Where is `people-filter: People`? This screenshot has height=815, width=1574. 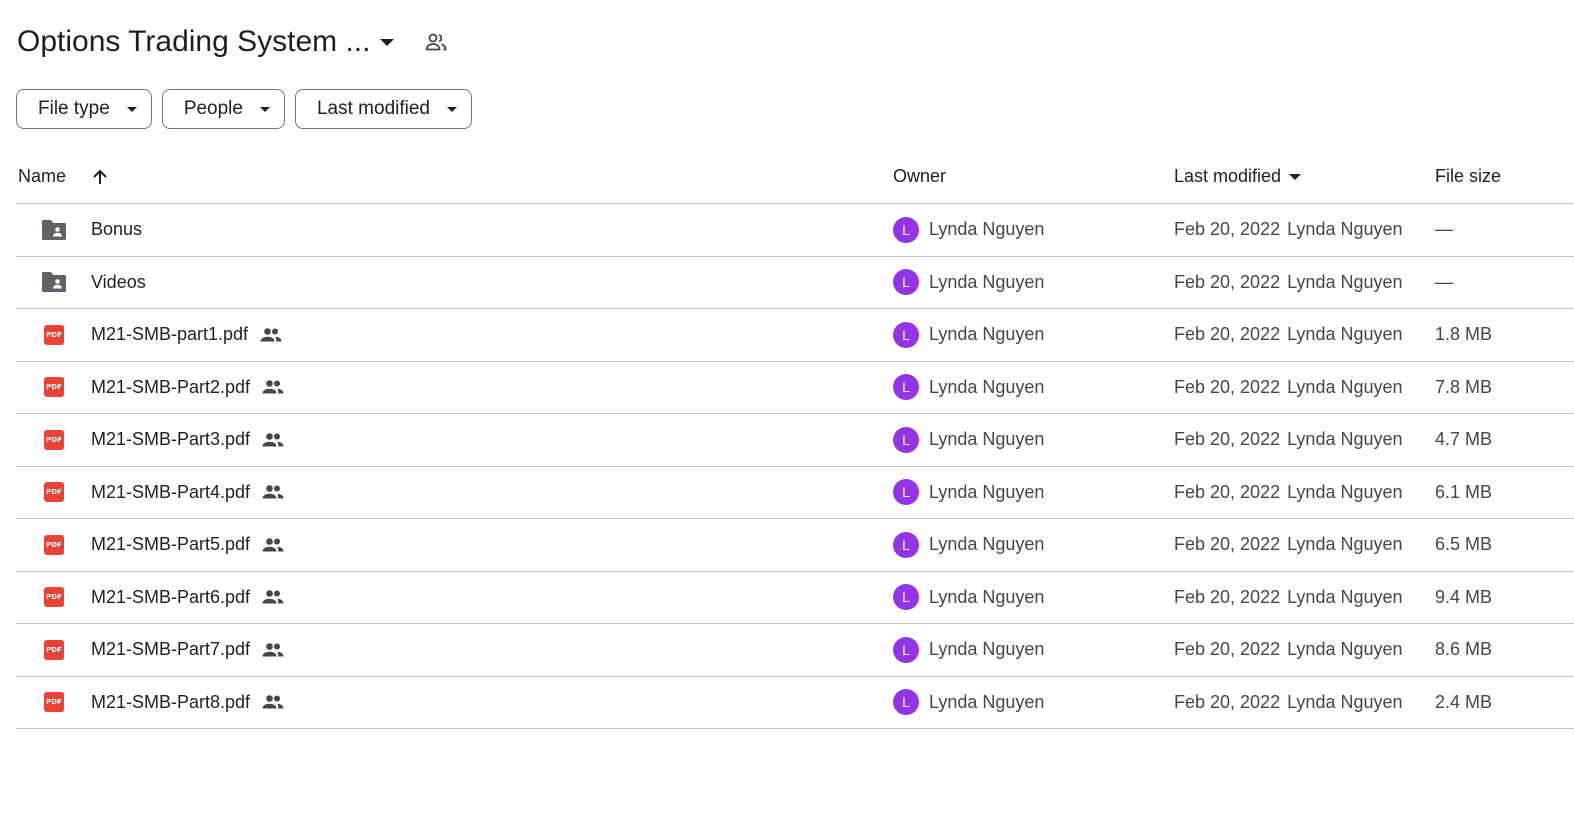 people-filter: People is located at coordinates (223, 109).